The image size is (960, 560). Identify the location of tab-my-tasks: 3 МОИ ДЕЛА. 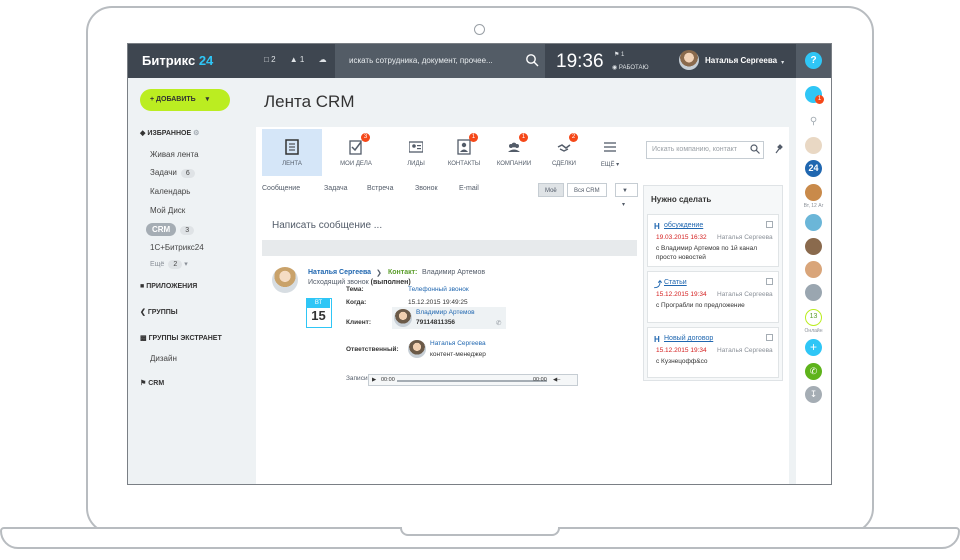
(356, 152).